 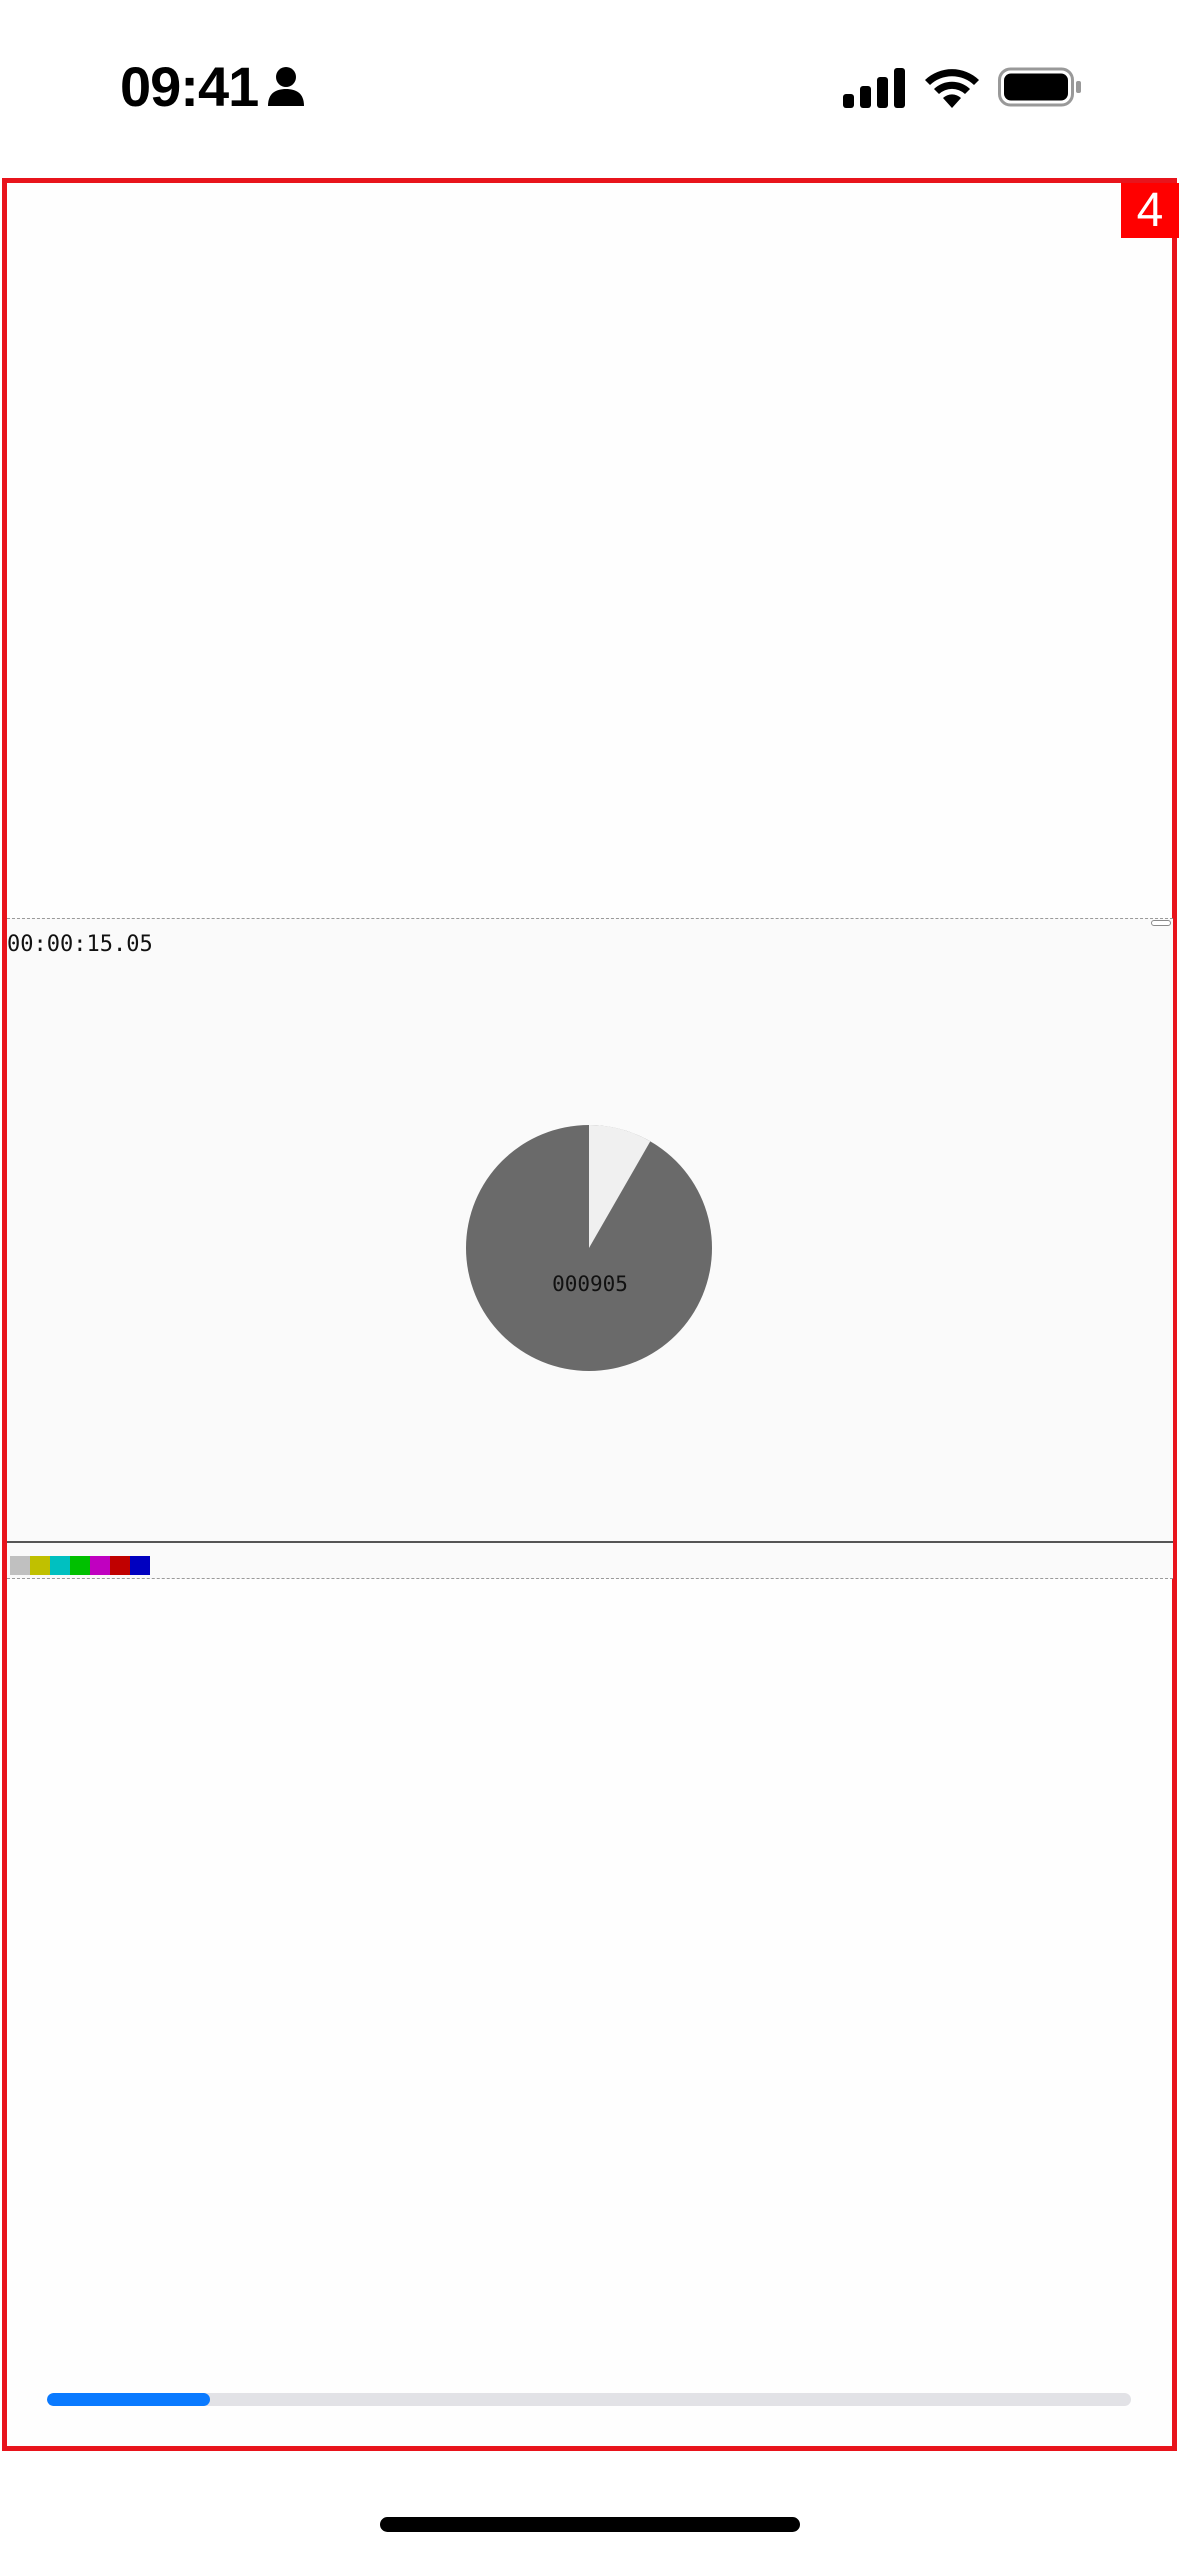 I want to click on home-indicator, so click(x=590, y=2524).